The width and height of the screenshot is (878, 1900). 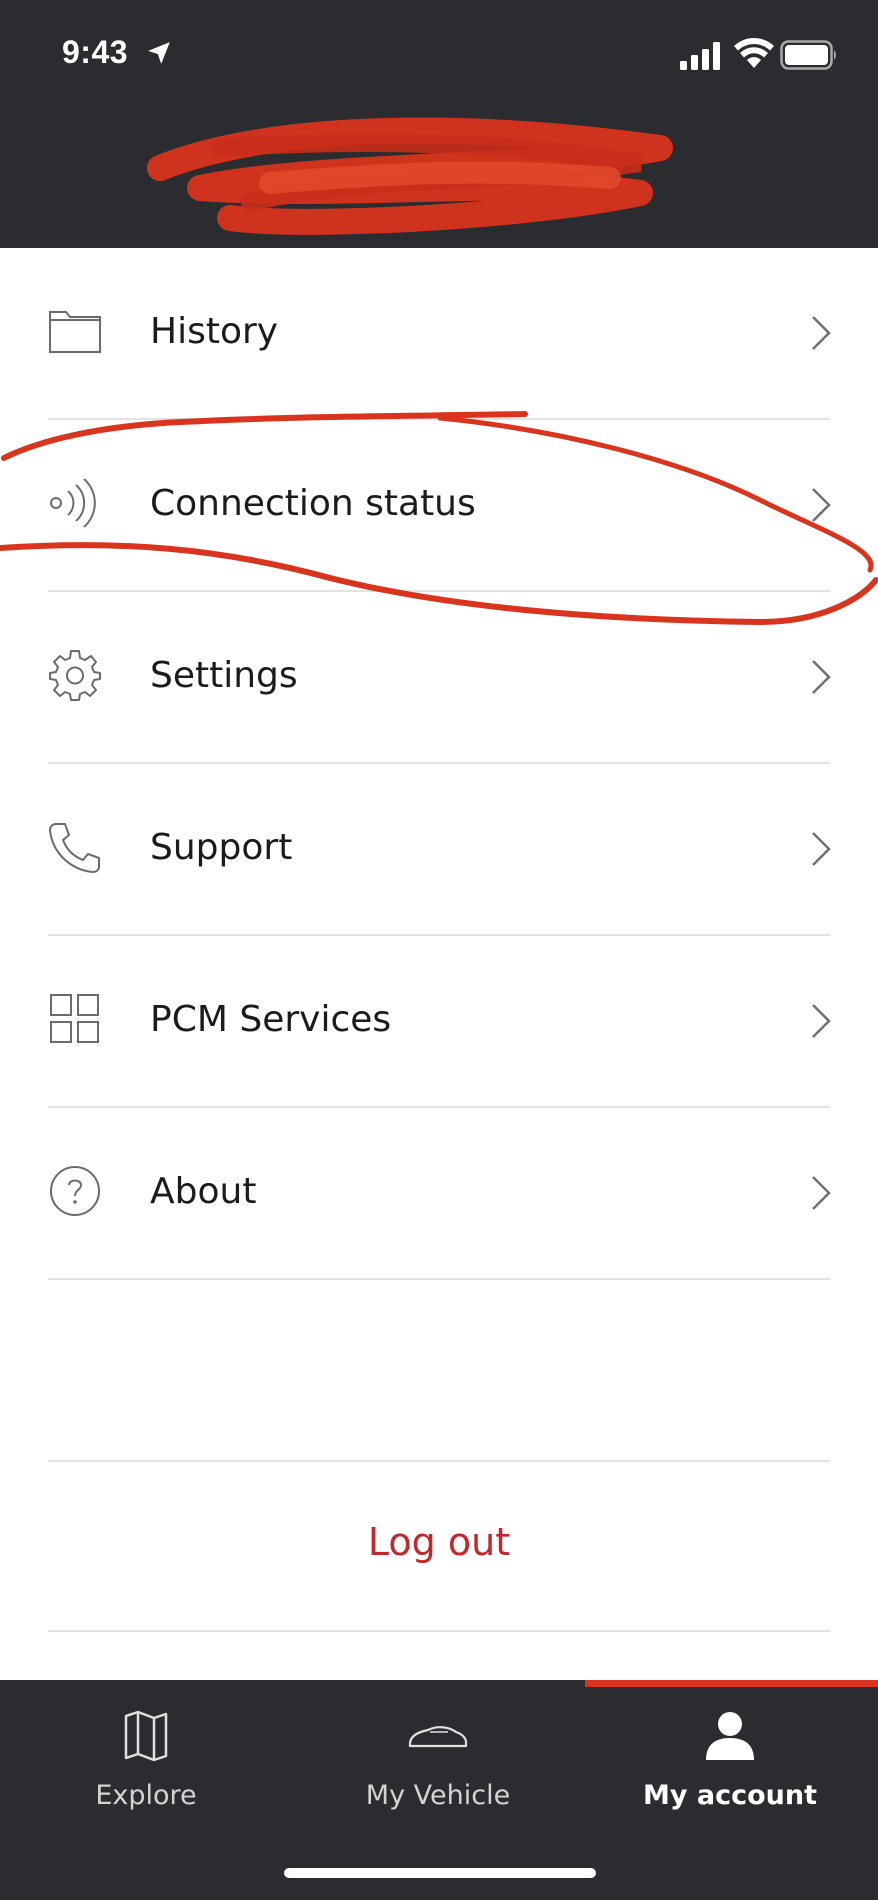 I want to click on tab-my-account: My account, so click(x=730, y=1760).